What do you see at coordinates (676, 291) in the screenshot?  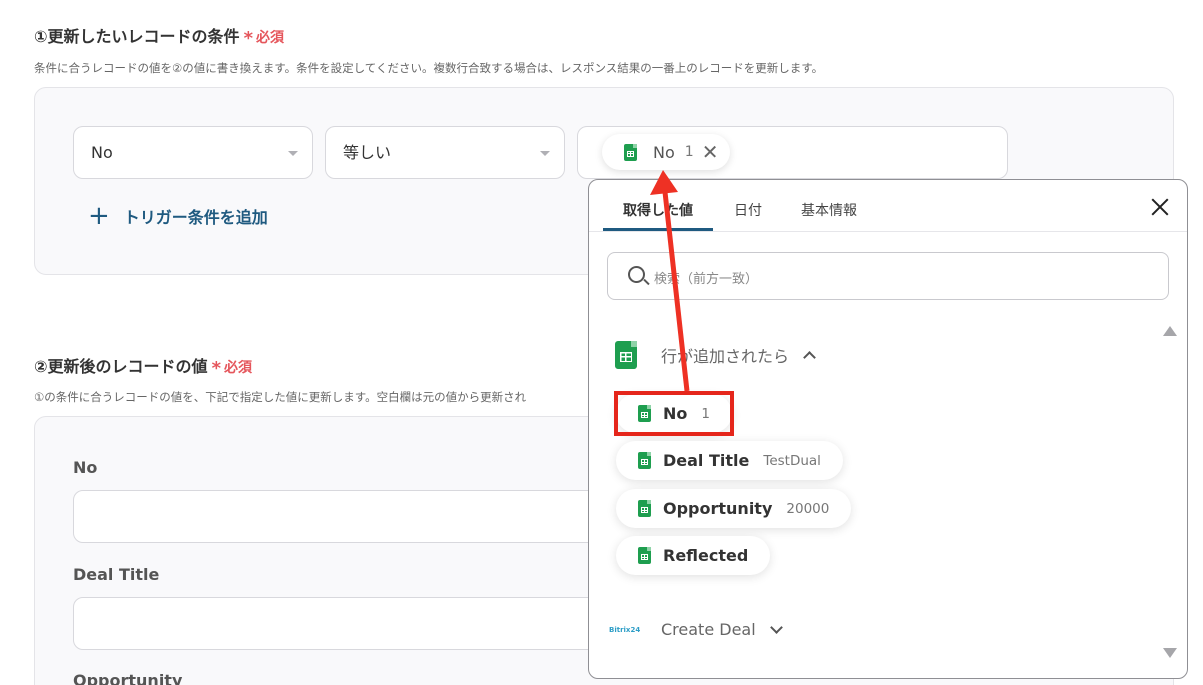 I see `arrow-shaft` at bounding box center [676, 291].